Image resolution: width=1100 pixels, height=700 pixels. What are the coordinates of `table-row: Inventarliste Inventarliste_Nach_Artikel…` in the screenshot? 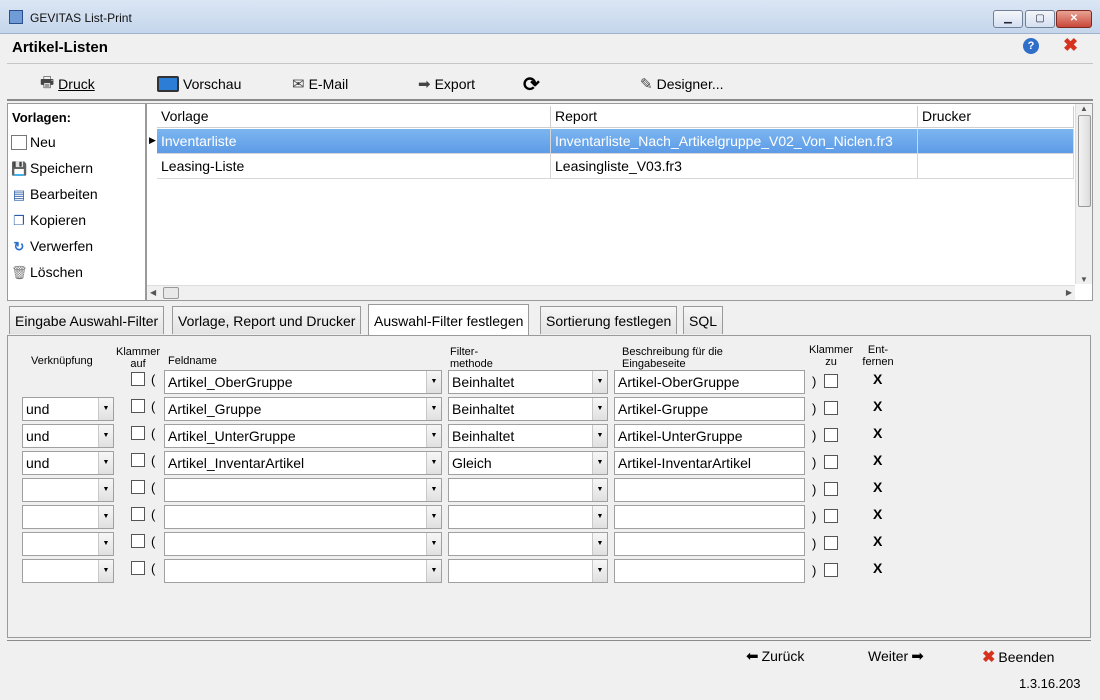 It's located at (615, 141).